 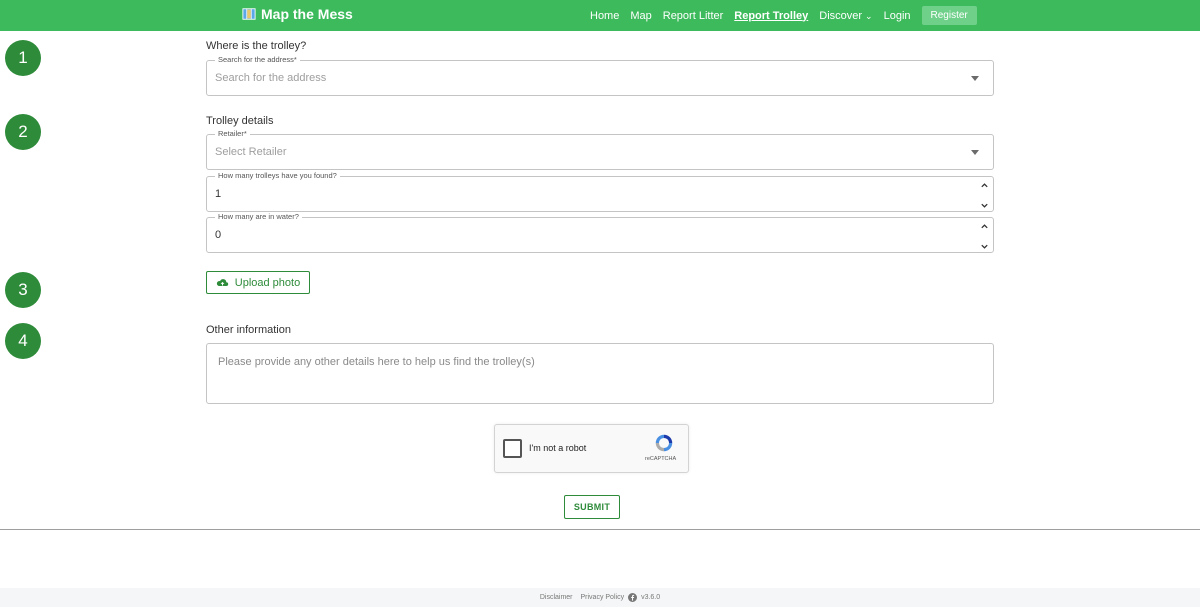 What do you see at coordinates (222, 282) in the screenshot?
I see `cloud-upload-icon` at bounding box center [222, 282].